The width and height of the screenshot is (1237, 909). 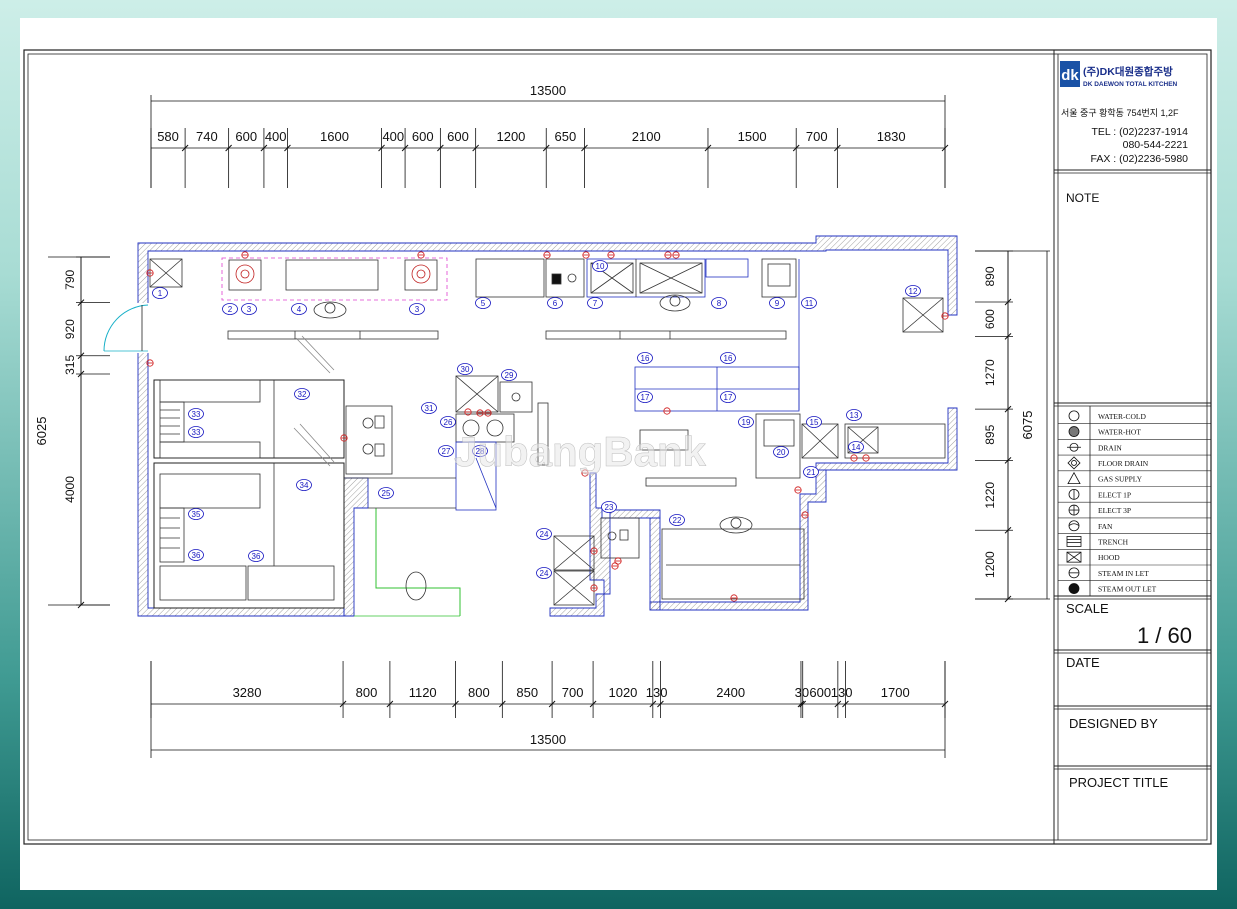 What do you see at coordinates (1087, 608) in the screenshot?
I see `scale-label: SCALE` at bounding box center [1087, 608].